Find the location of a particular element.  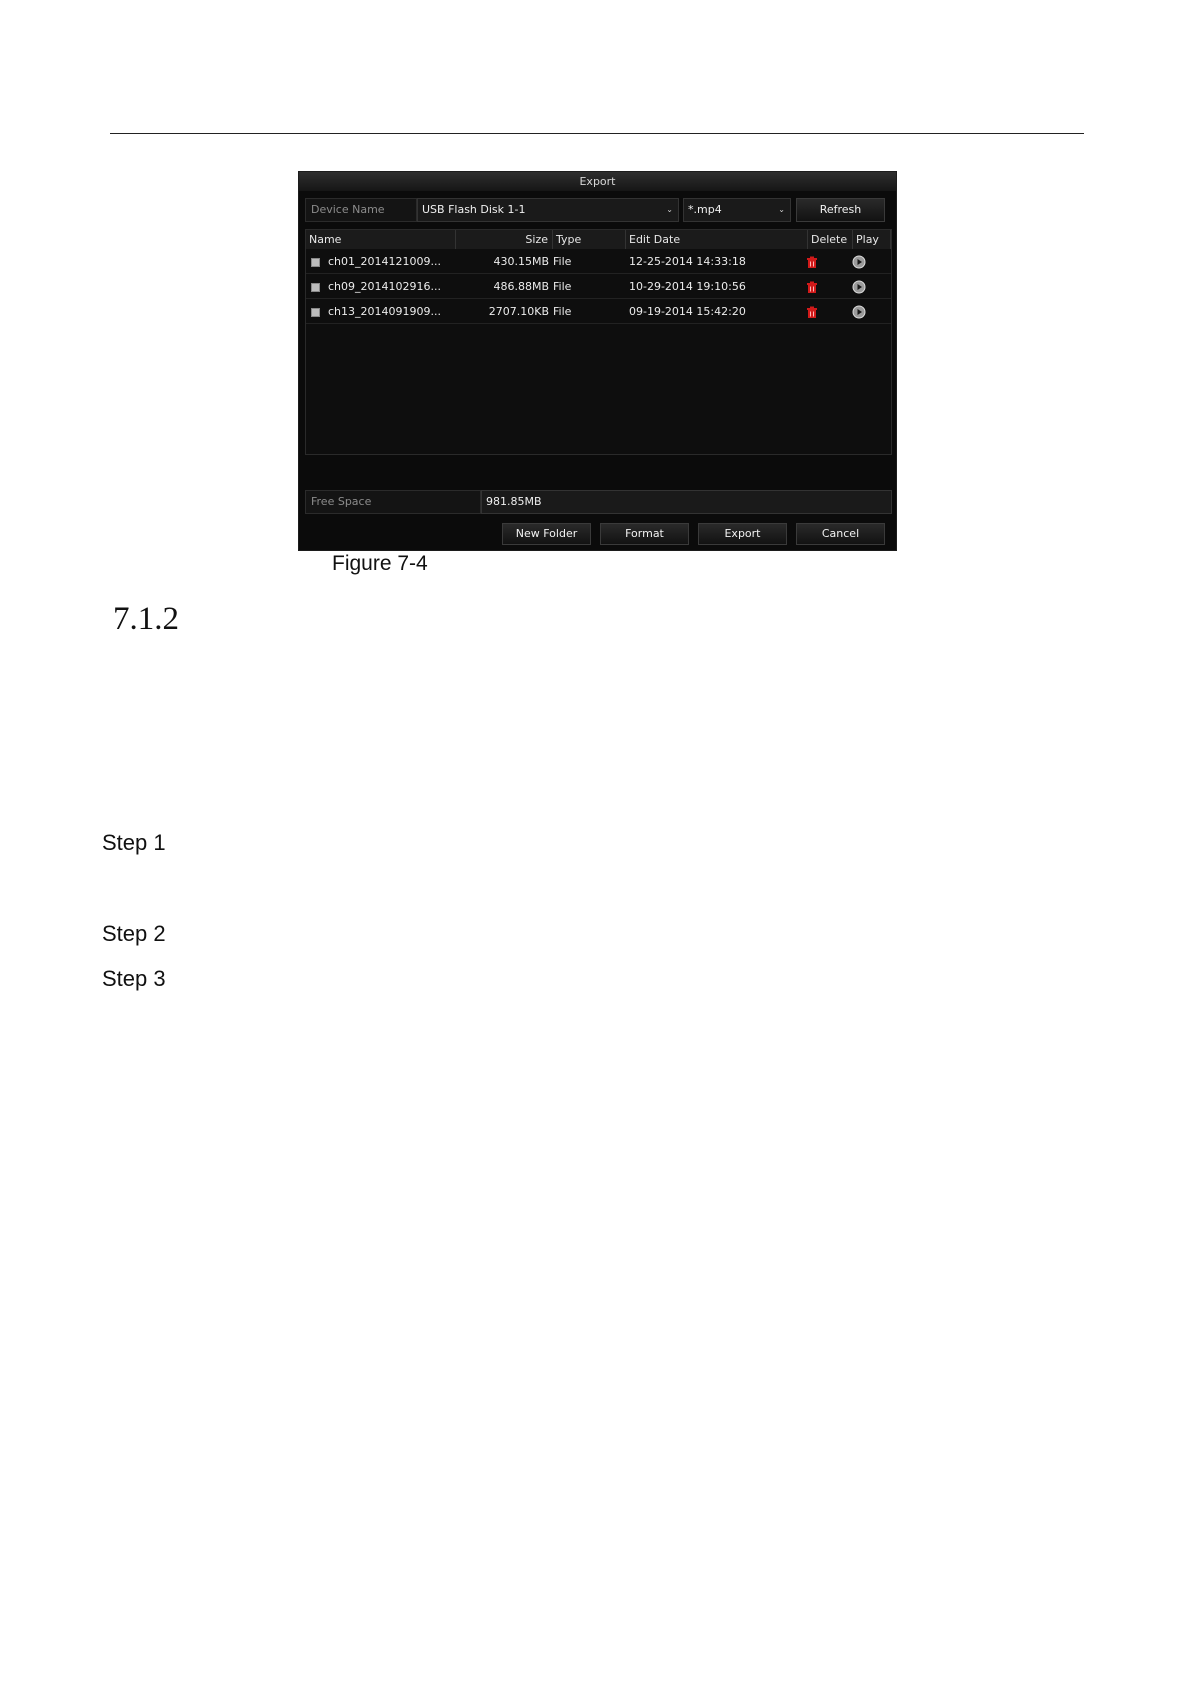

free-space-label: Free Space is located at coordinates (393, 502).